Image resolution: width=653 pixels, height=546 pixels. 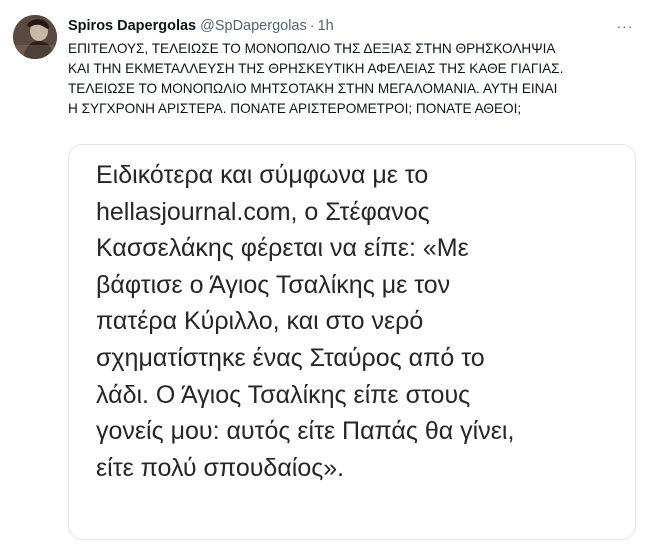 What do you see at coordinates (132, 26) in the screenshot?
I see `display-name: Spiros Dapergolas` at bounding box center [132, 26].